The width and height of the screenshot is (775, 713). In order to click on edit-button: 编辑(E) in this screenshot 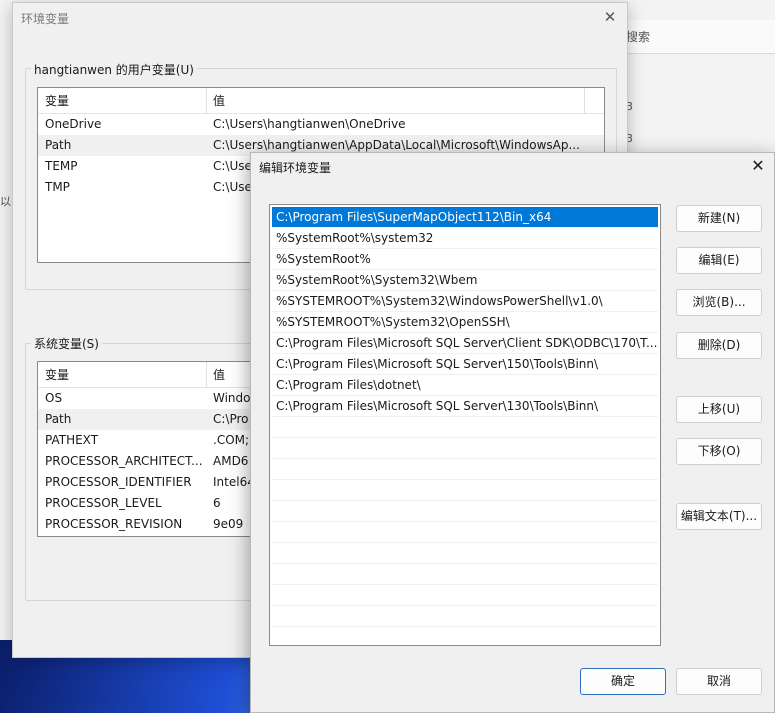, I will do `click(719, 260)`.